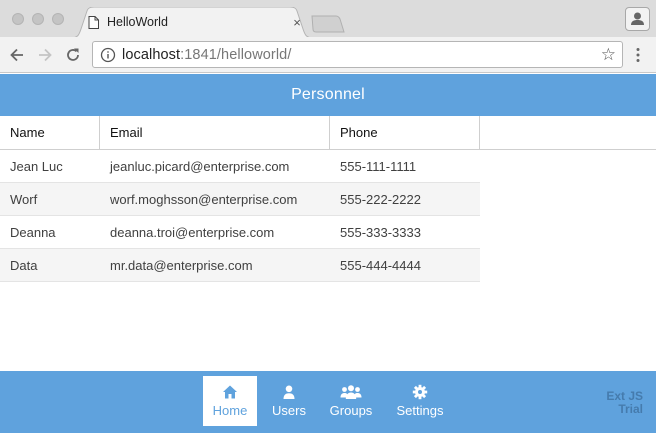  I want to click on profile-button, so click(637, 19).